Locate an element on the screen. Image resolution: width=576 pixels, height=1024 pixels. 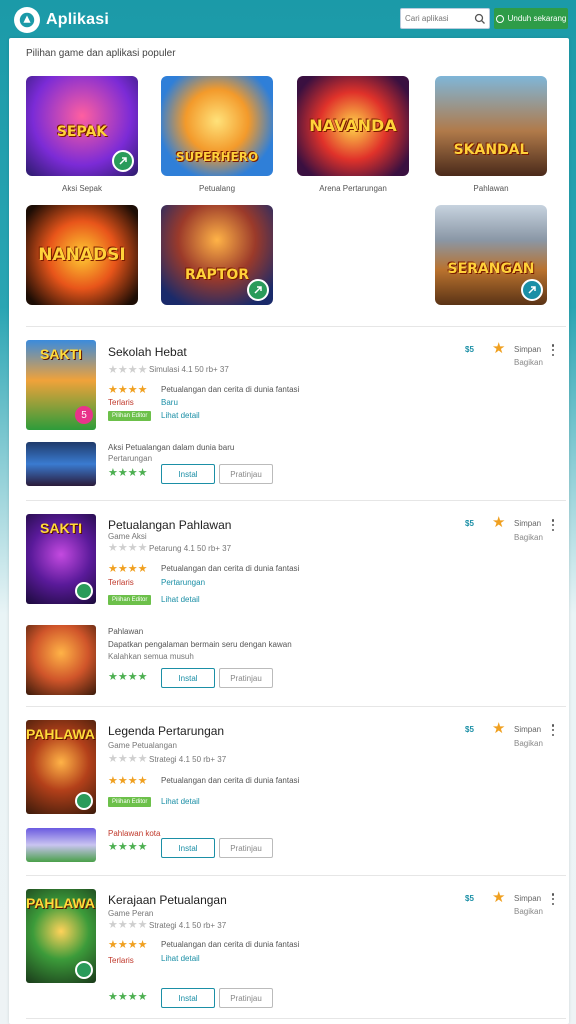
thumb-art-text: PAHLAWAN is located at coordinates (61, 903).